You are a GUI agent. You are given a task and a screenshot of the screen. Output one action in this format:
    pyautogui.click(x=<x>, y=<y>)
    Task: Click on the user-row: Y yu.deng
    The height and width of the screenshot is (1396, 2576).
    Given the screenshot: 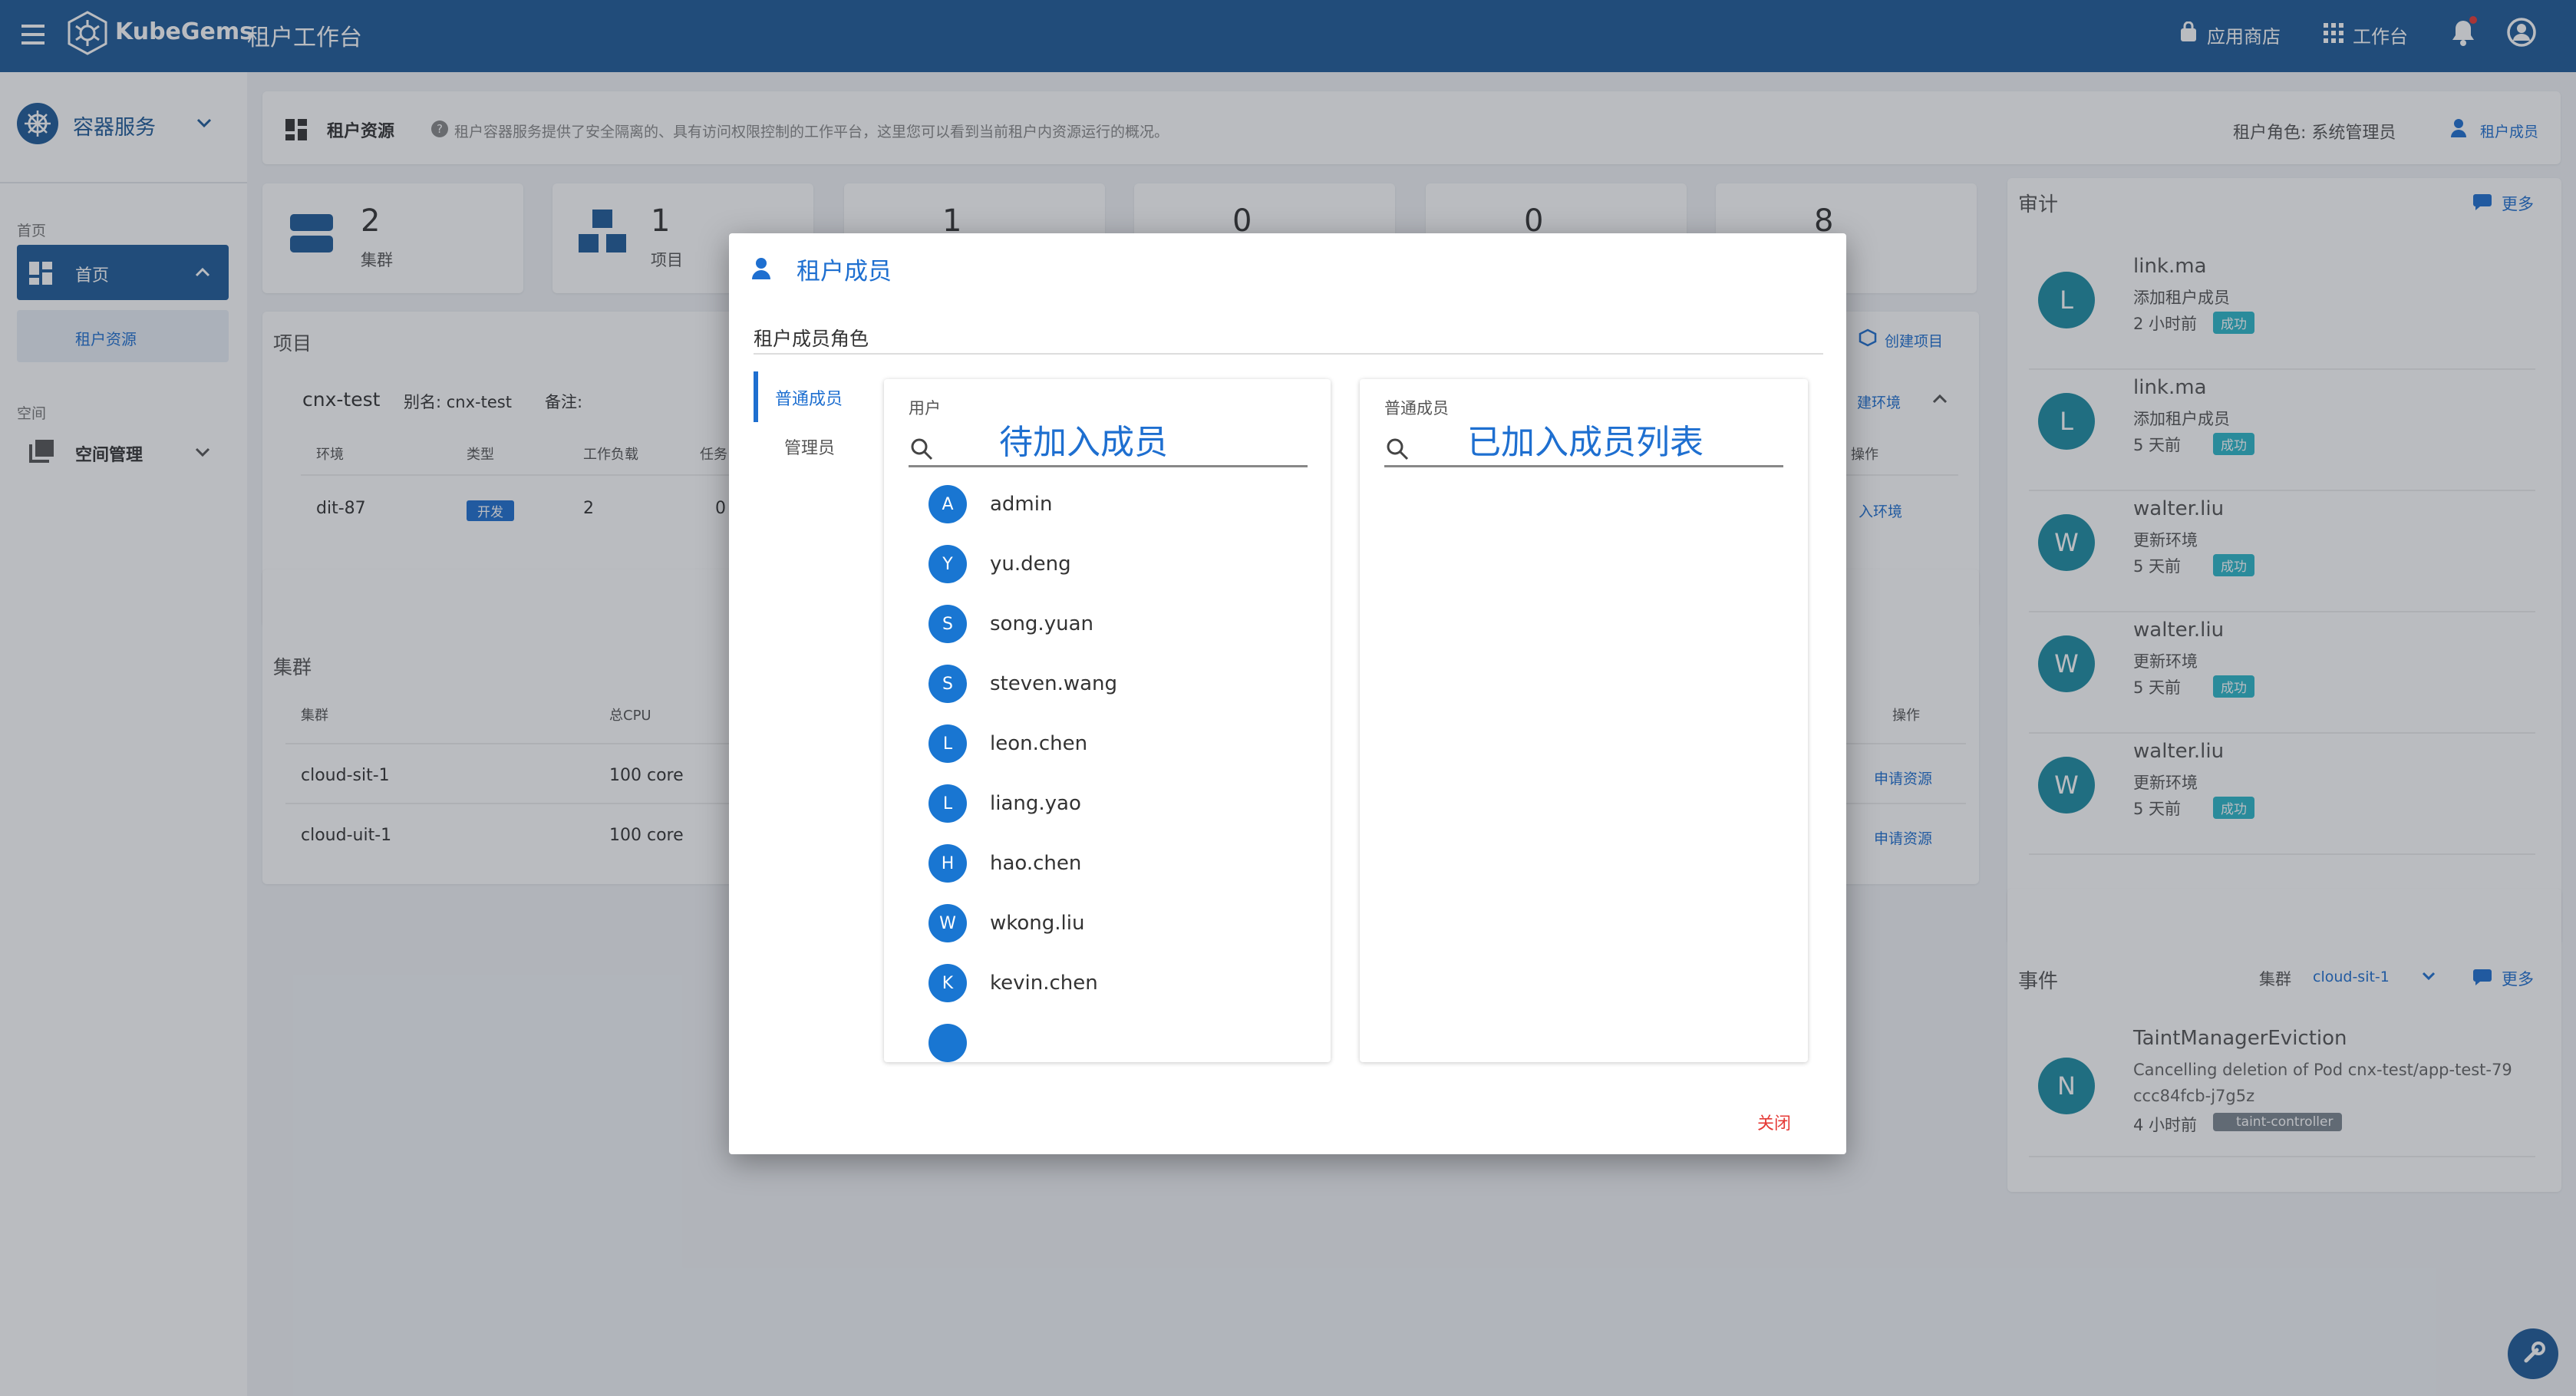 What is the action you would take?
    pyautogui.click(x=1120, y=564)
    